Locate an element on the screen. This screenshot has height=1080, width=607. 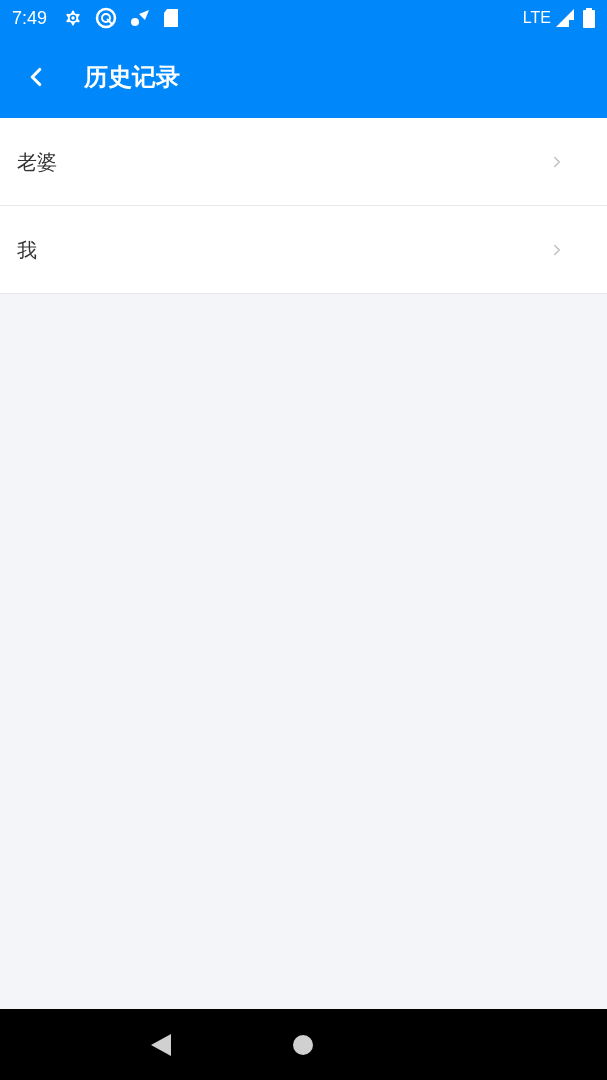
history-item: 我 is located at coordinates (303, 250).